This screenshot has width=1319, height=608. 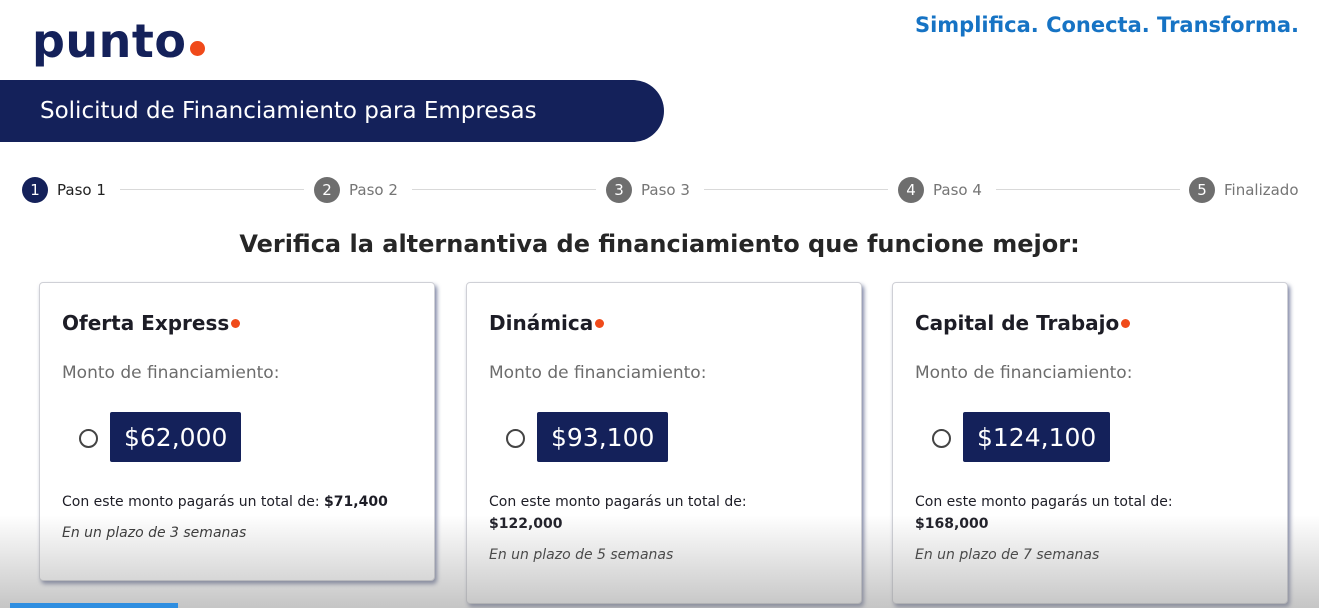 I want to click on amount-badge: $124,100, so click(x=1037, y=437).